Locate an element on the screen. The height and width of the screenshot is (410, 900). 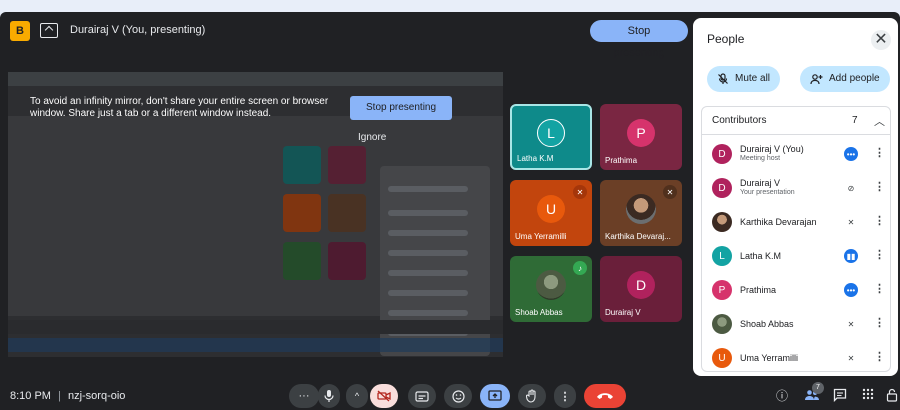
chat-icon is located at coordinates (840, 396).